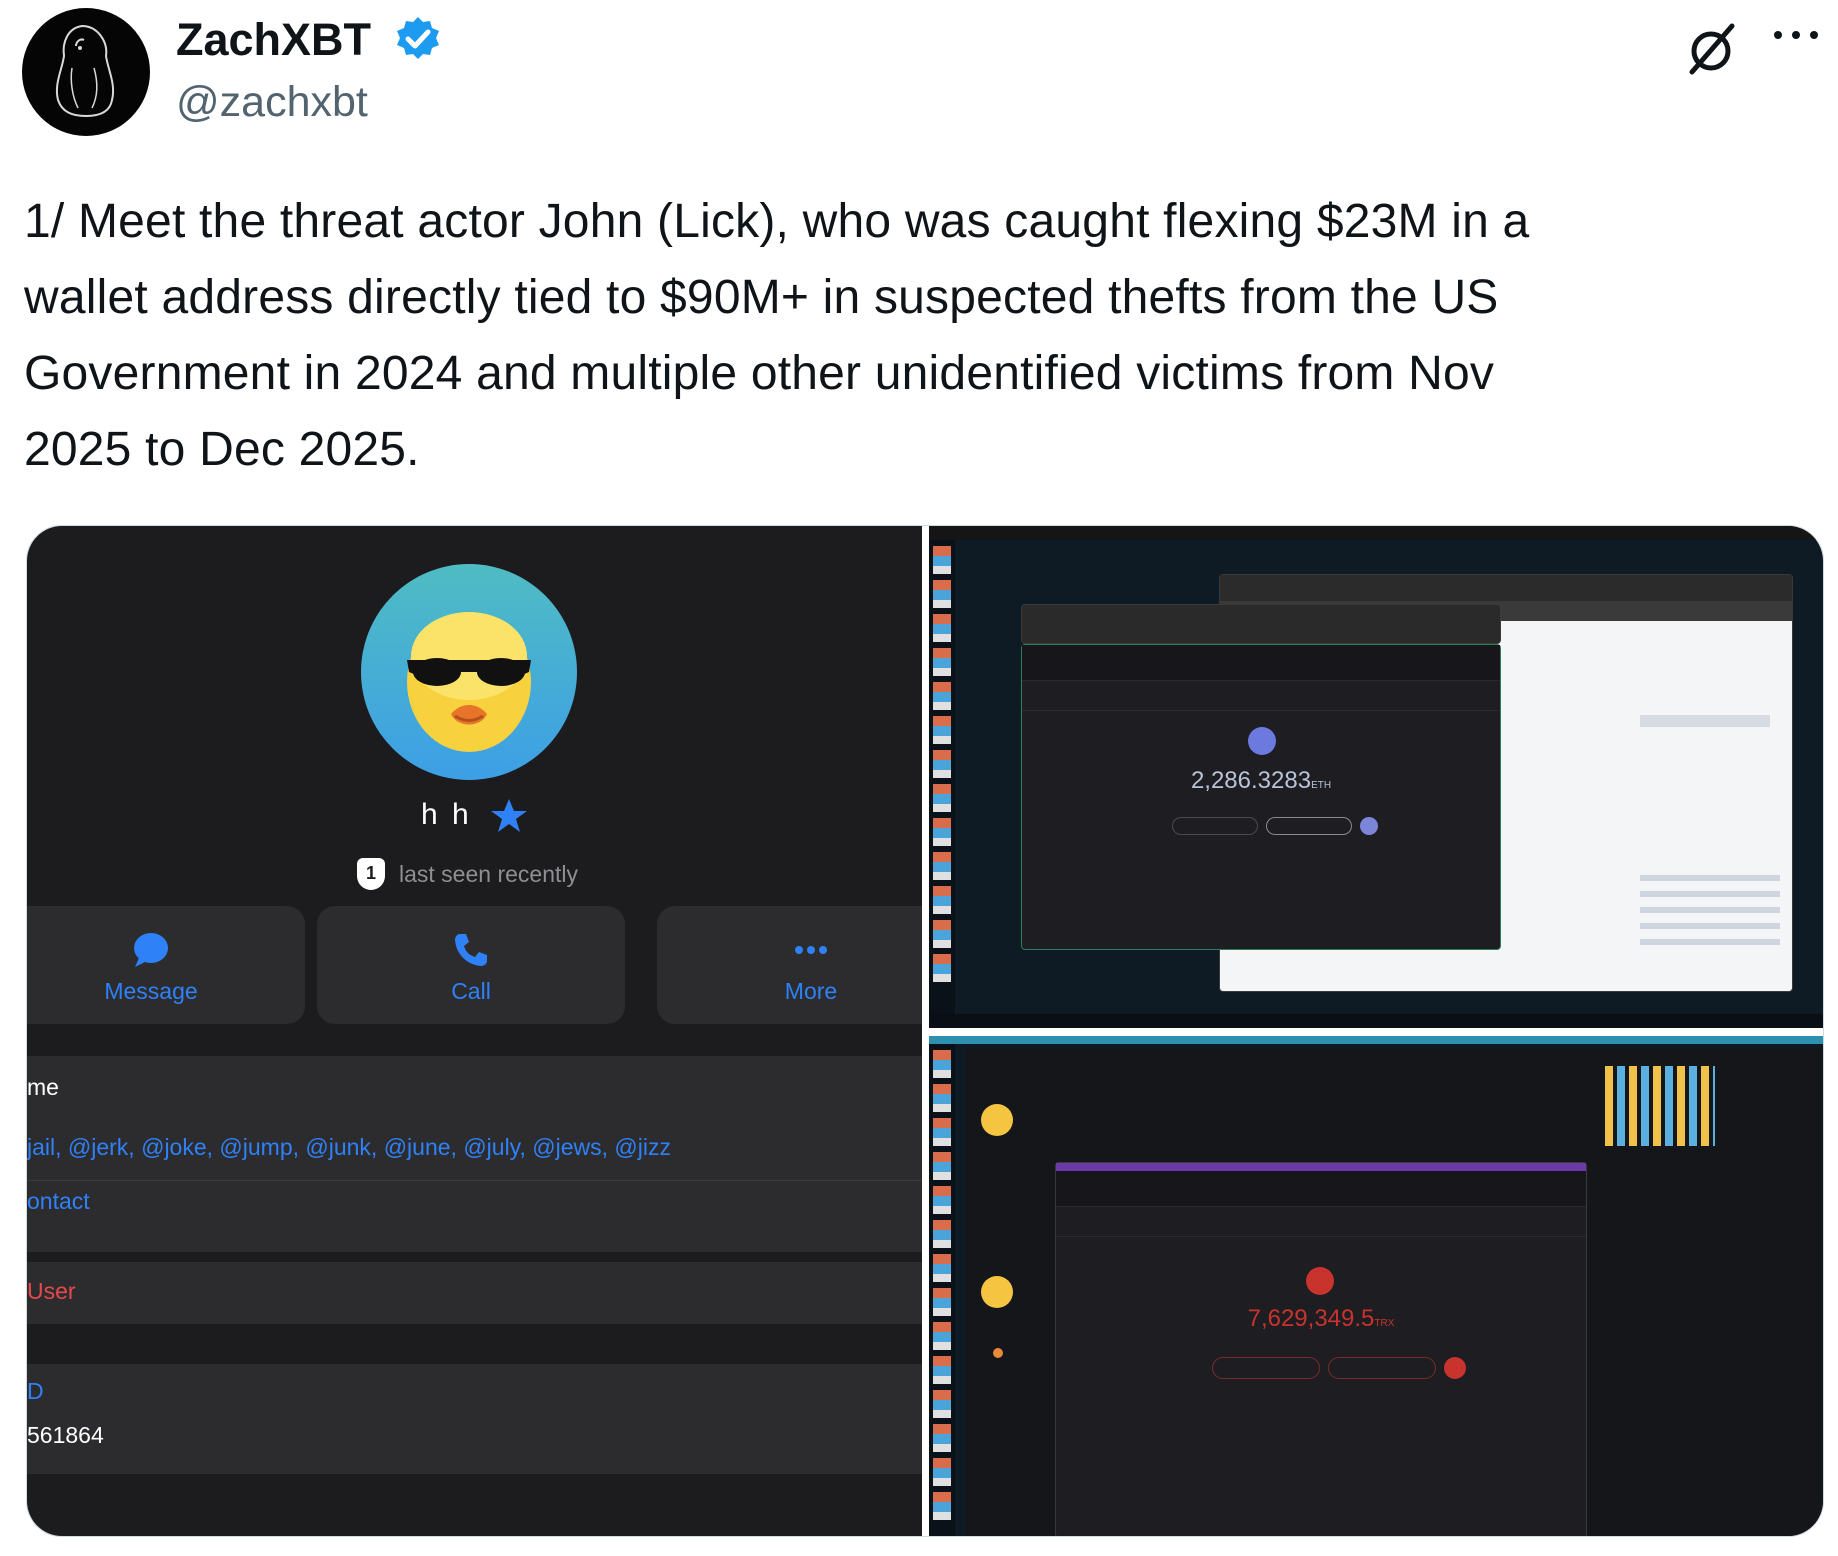  Describe the element at coordinates (1796, 35) in the screenshot. I see `more-icon` at that location.